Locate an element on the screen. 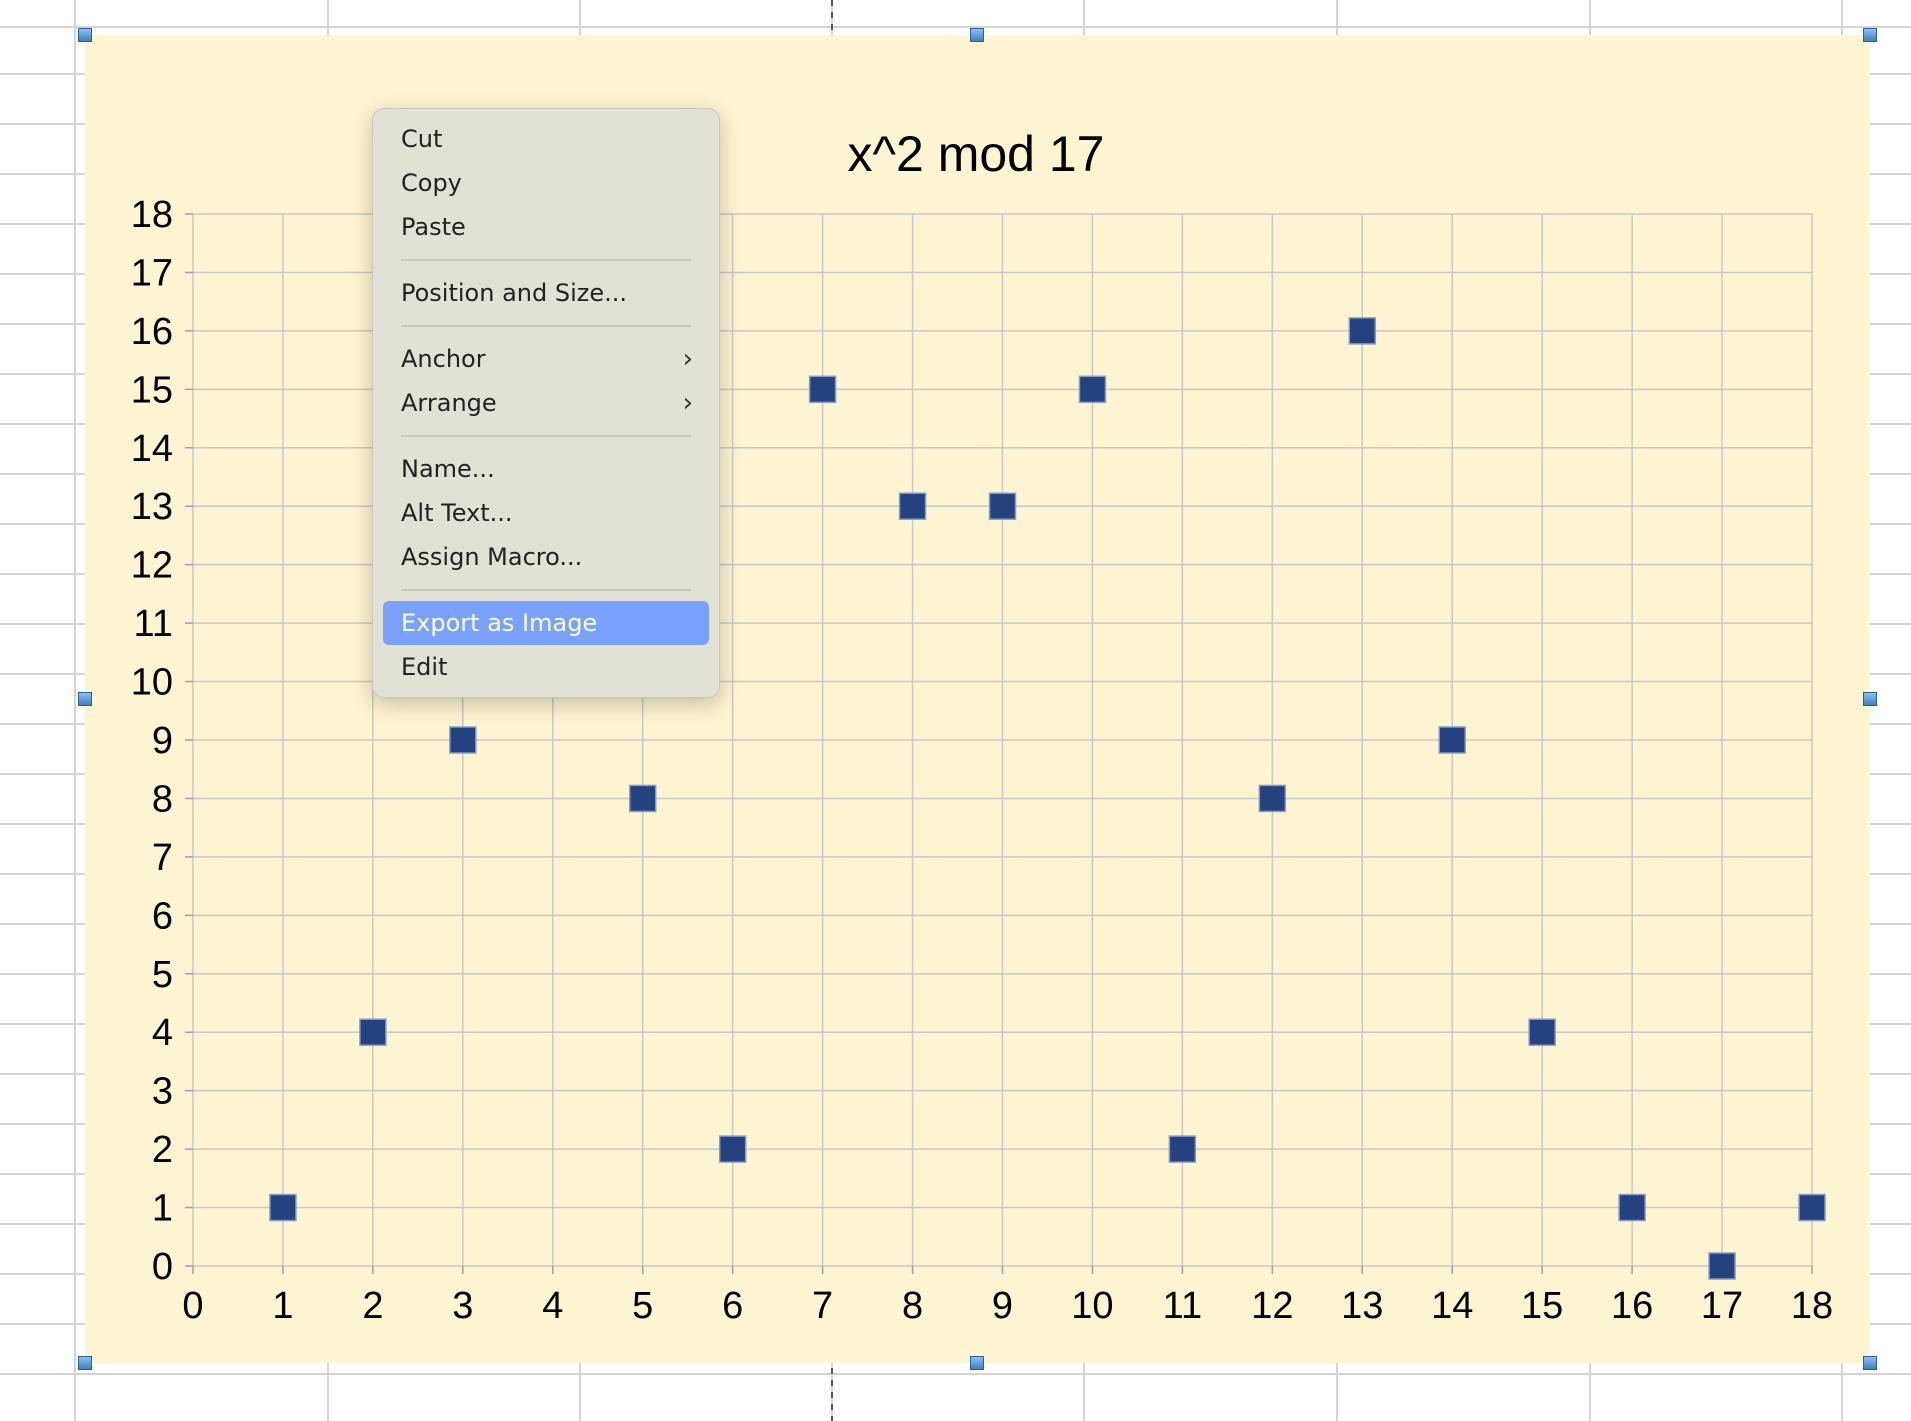 Image resolution: width=1911 pixels, height=1421 pixels. y-tick-label: 1 is located at coordinates (162, 1209).